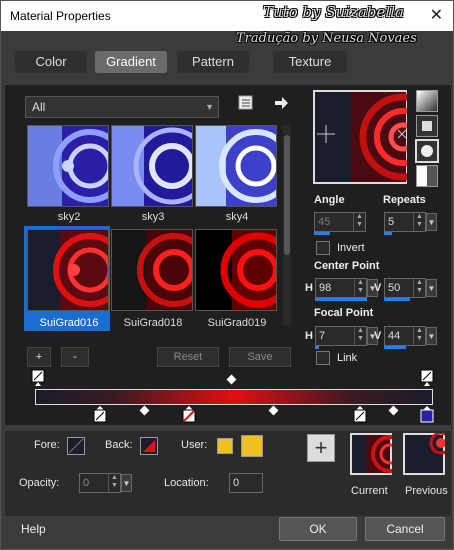  What do you see at coordinates (410, 222) in the screenshot?
I see `repeats-field: 5 ▲ ▼ ▼` at bounding box center [410, 222].